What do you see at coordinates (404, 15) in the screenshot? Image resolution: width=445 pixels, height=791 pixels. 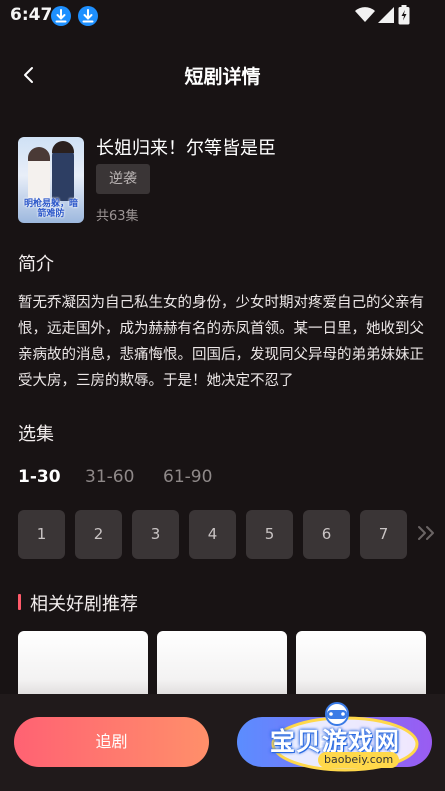 I see `battery-charging-icon` at bounding box center [404, 15].